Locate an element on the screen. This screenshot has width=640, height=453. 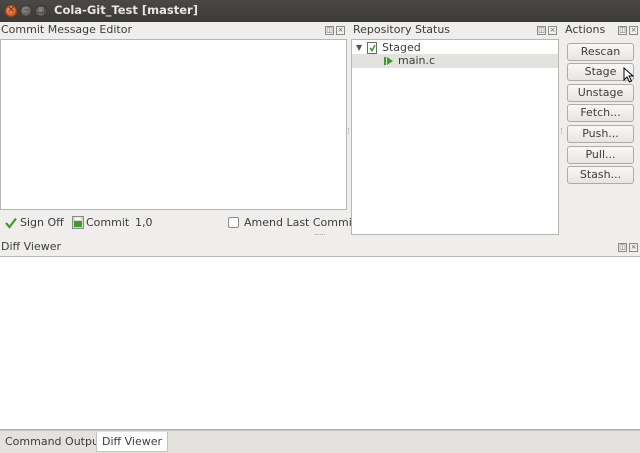
commit-editor-close-icon: × is located at coordinates (340, 30).